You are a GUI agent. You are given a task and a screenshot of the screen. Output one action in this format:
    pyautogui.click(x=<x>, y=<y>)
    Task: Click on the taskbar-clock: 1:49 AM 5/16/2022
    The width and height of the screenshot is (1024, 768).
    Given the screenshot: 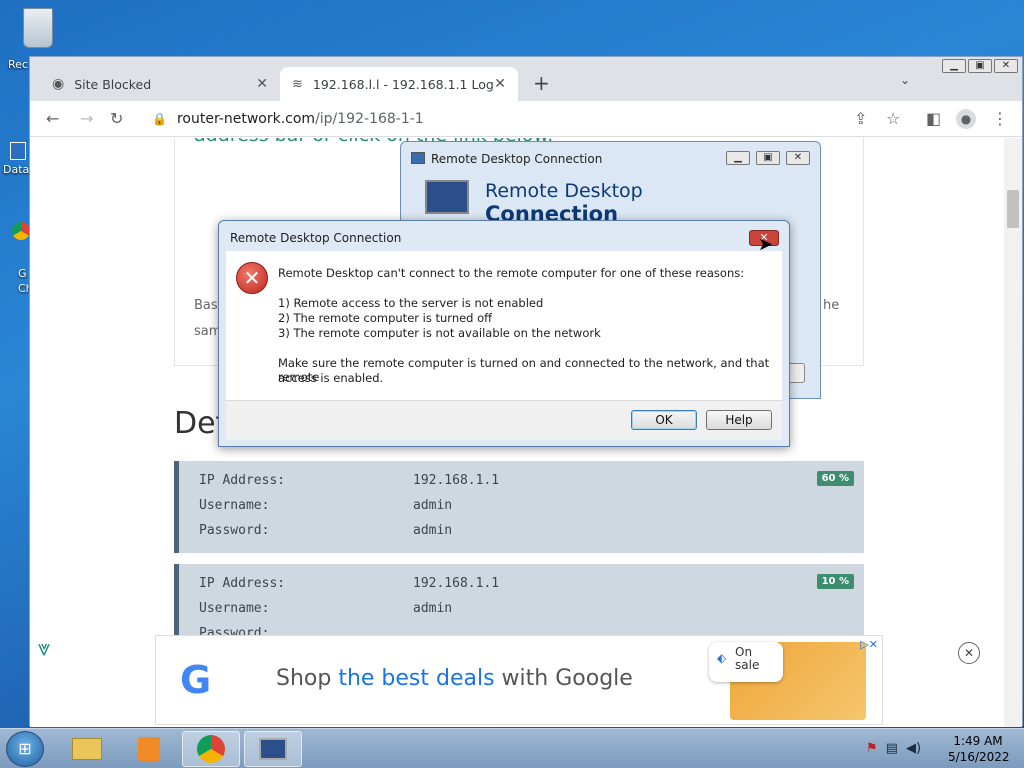 What is the action you would take?
    pyautogui.click(x=979, y=749)
    